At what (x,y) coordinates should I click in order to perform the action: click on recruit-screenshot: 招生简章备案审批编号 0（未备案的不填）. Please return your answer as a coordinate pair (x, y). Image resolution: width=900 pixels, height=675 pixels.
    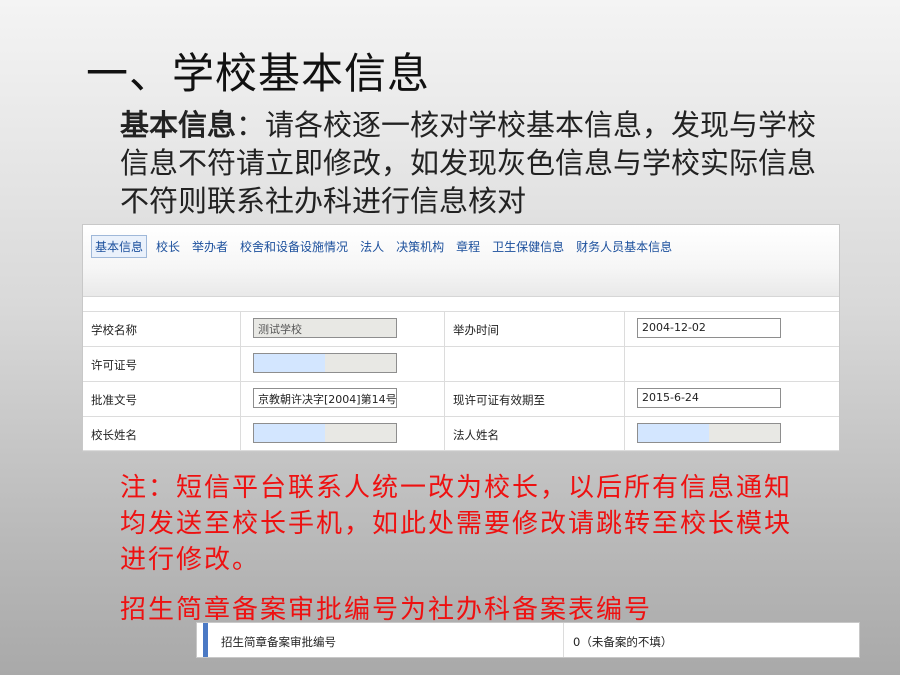
    Looking at the image, I should click on (528, 640).